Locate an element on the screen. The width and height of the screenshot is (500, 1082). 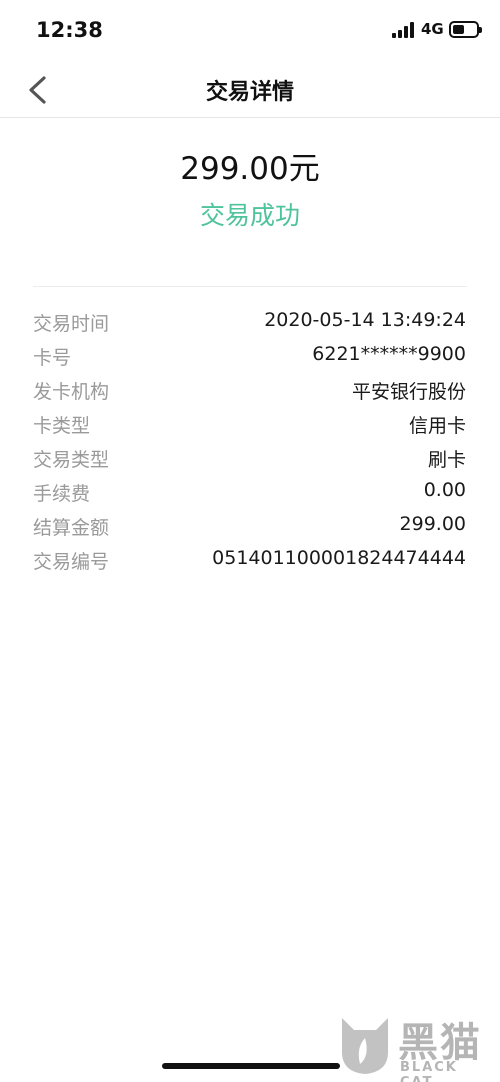
status-time: 12:38 is located at coordinates (69, 30).